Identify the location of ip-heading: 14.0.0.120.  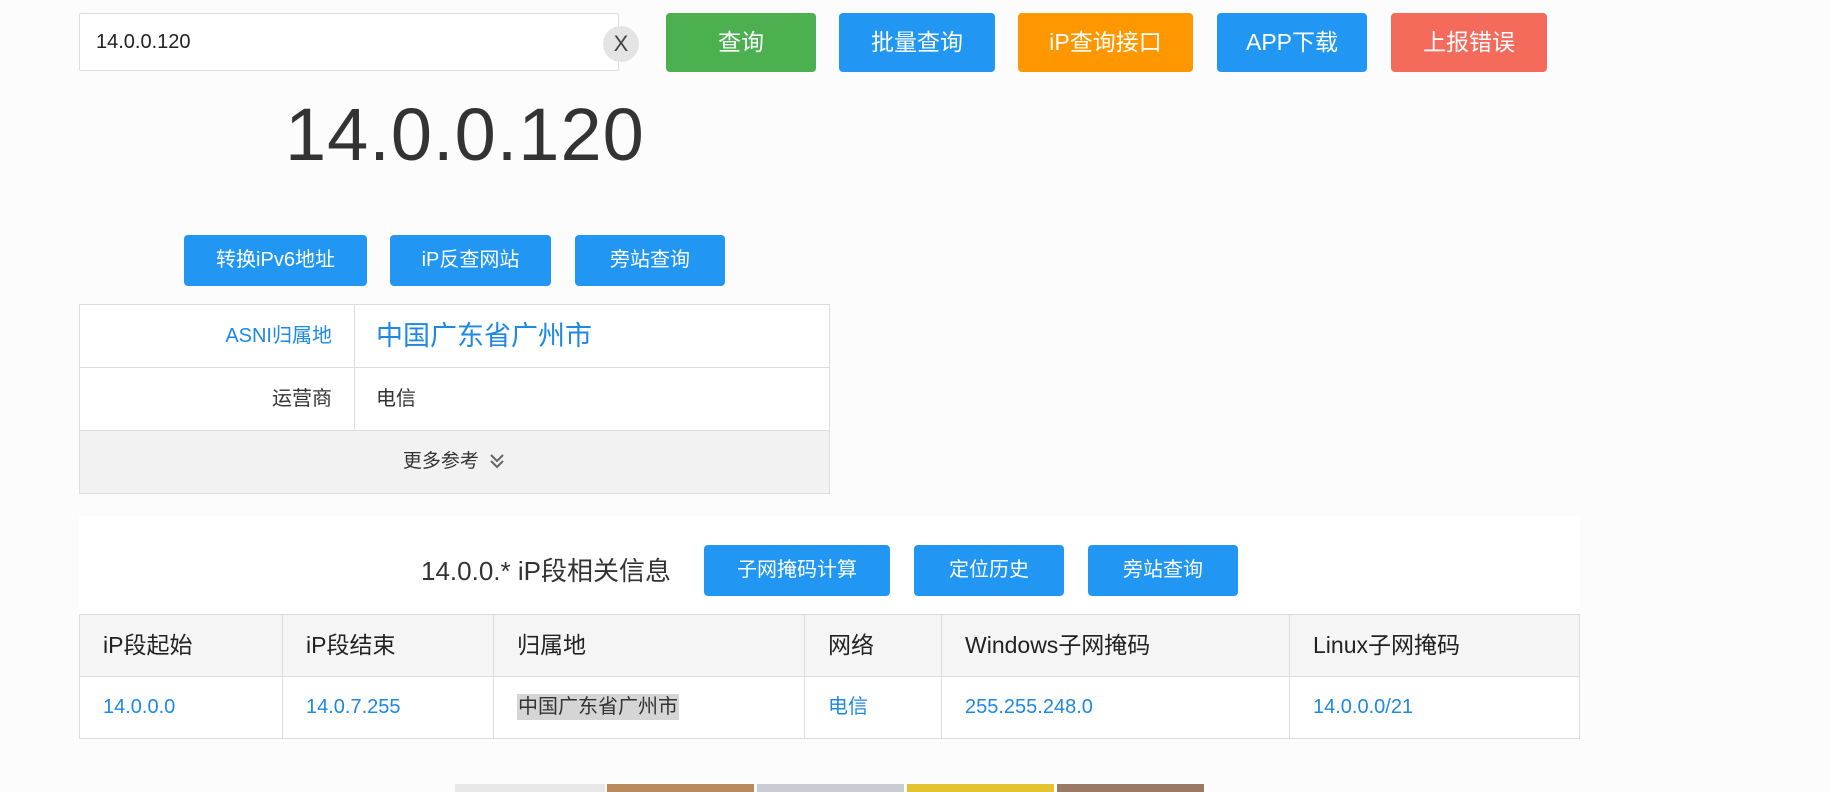
(465, 134).